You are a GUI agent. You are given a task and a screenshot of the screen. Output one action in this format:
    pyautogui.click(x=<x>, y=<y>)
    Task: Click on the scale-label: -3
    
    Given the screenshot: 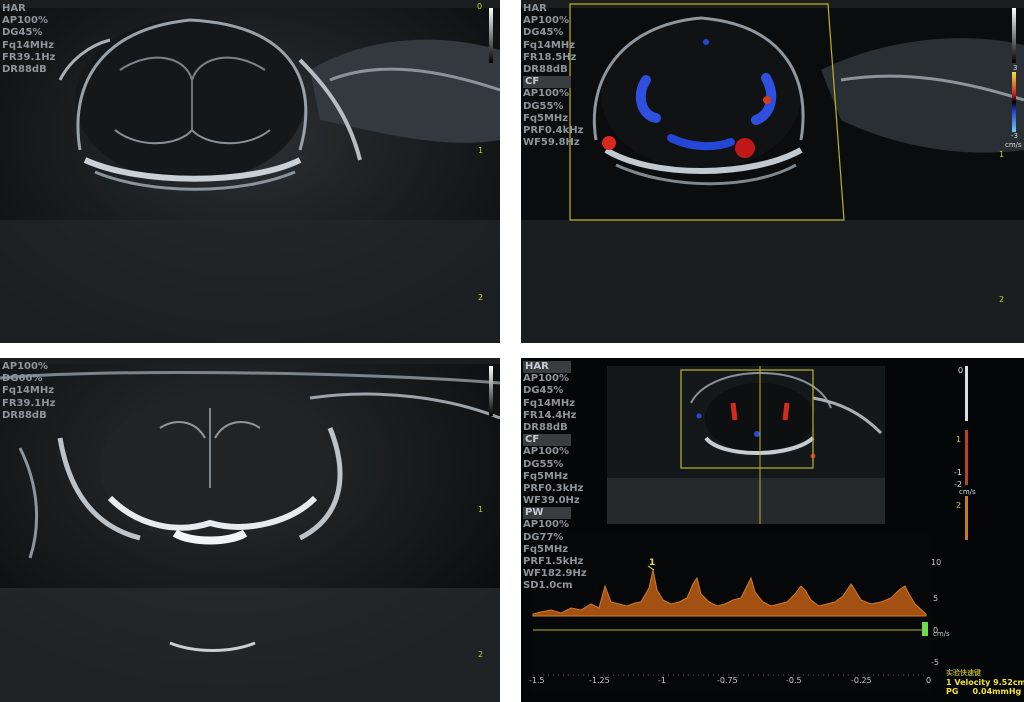 What is the action you would take?
    pyautogui.click(x=1014, y=136)
    